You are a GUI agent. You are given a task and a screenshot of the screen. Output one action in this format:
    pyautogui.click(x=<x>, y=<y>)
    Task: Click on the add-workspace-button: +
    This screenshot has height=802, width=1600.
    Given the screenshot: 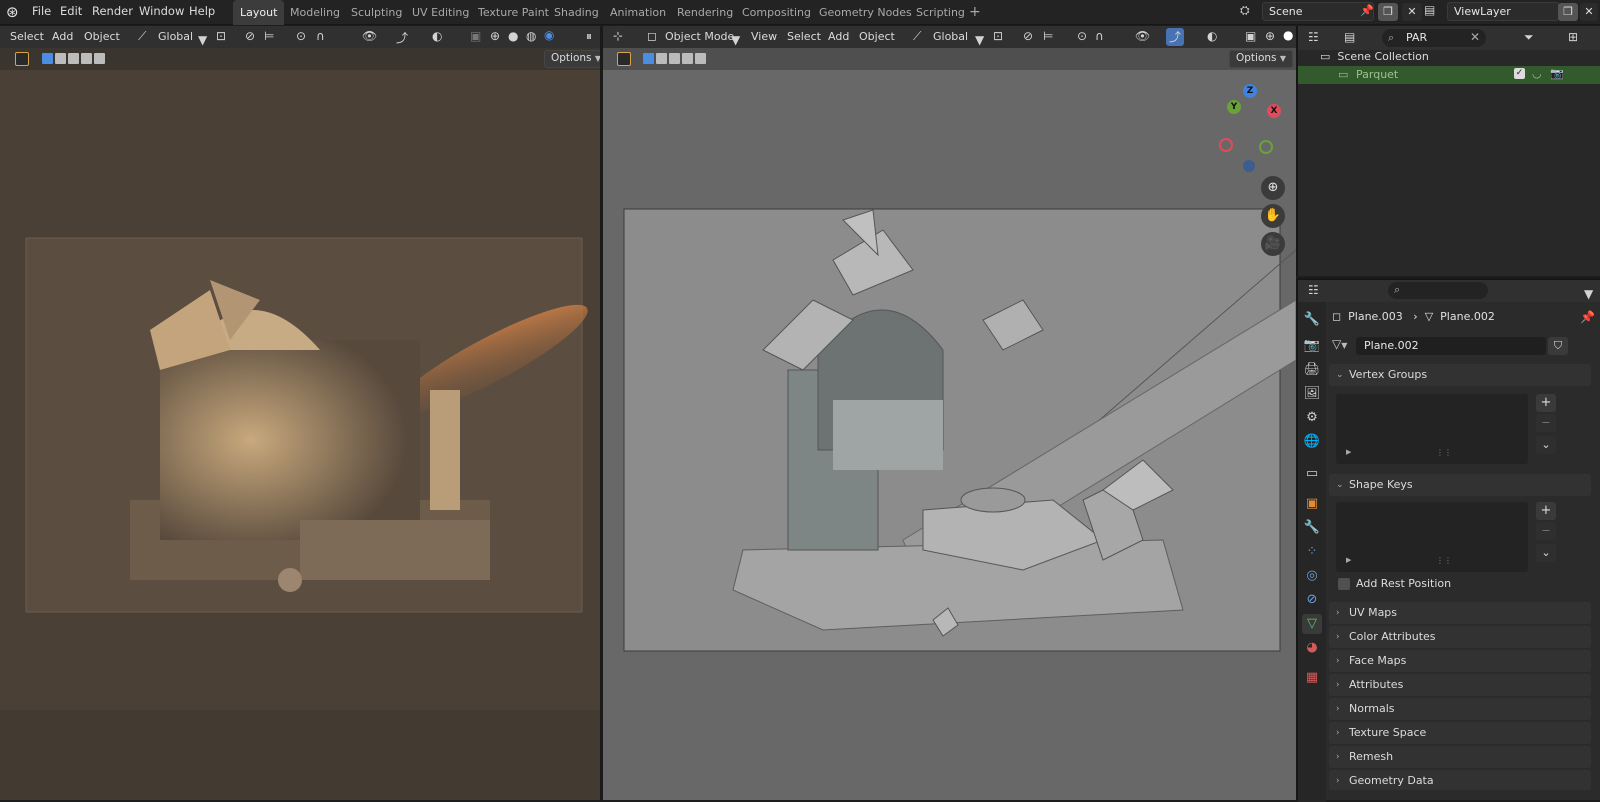 What is the action you would take?
    pyautogui.click(x=975, y=12)
    